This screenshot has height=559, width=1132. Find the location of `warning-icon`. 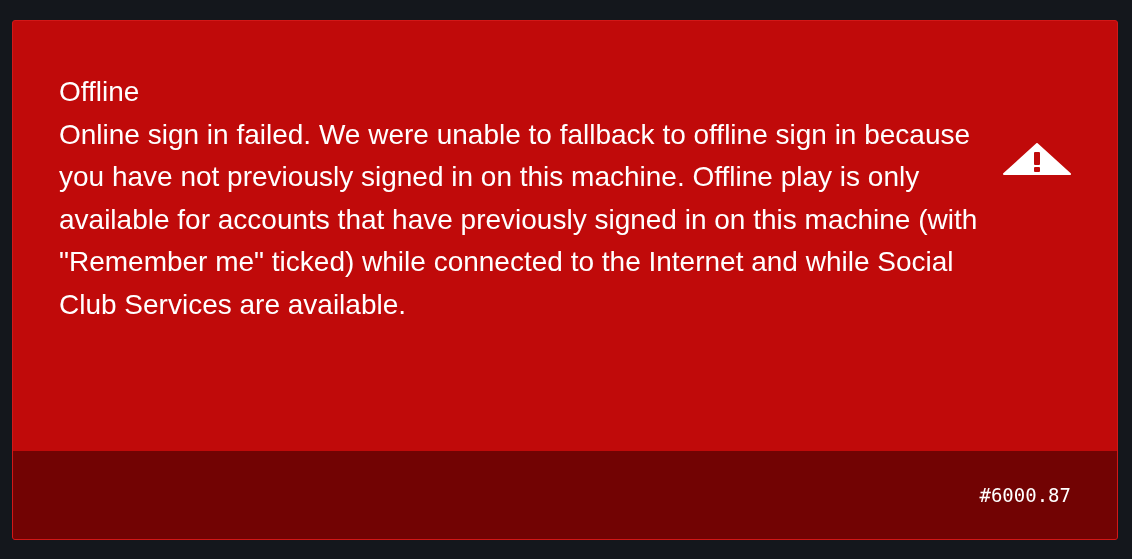

warning-icon is located at coordinates (1037, 159).